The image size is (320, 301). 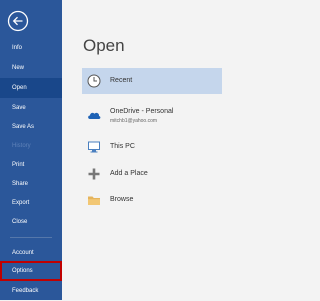 What do you see at coordinates (31, 165) in the screenshot?
I see `nav-print: Print` at bounding box center [31, 165].